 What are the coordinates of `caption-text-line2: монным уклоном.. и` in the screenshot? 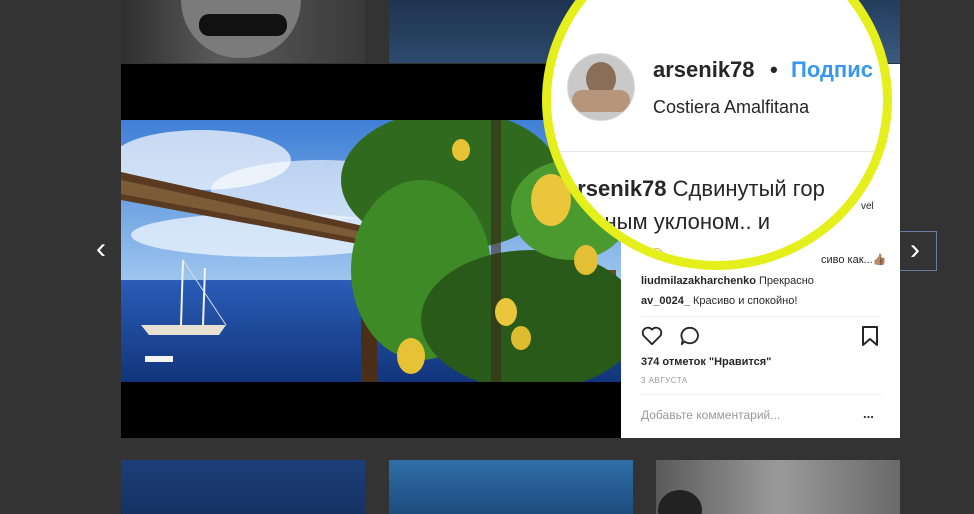 It's located at (668, 221).